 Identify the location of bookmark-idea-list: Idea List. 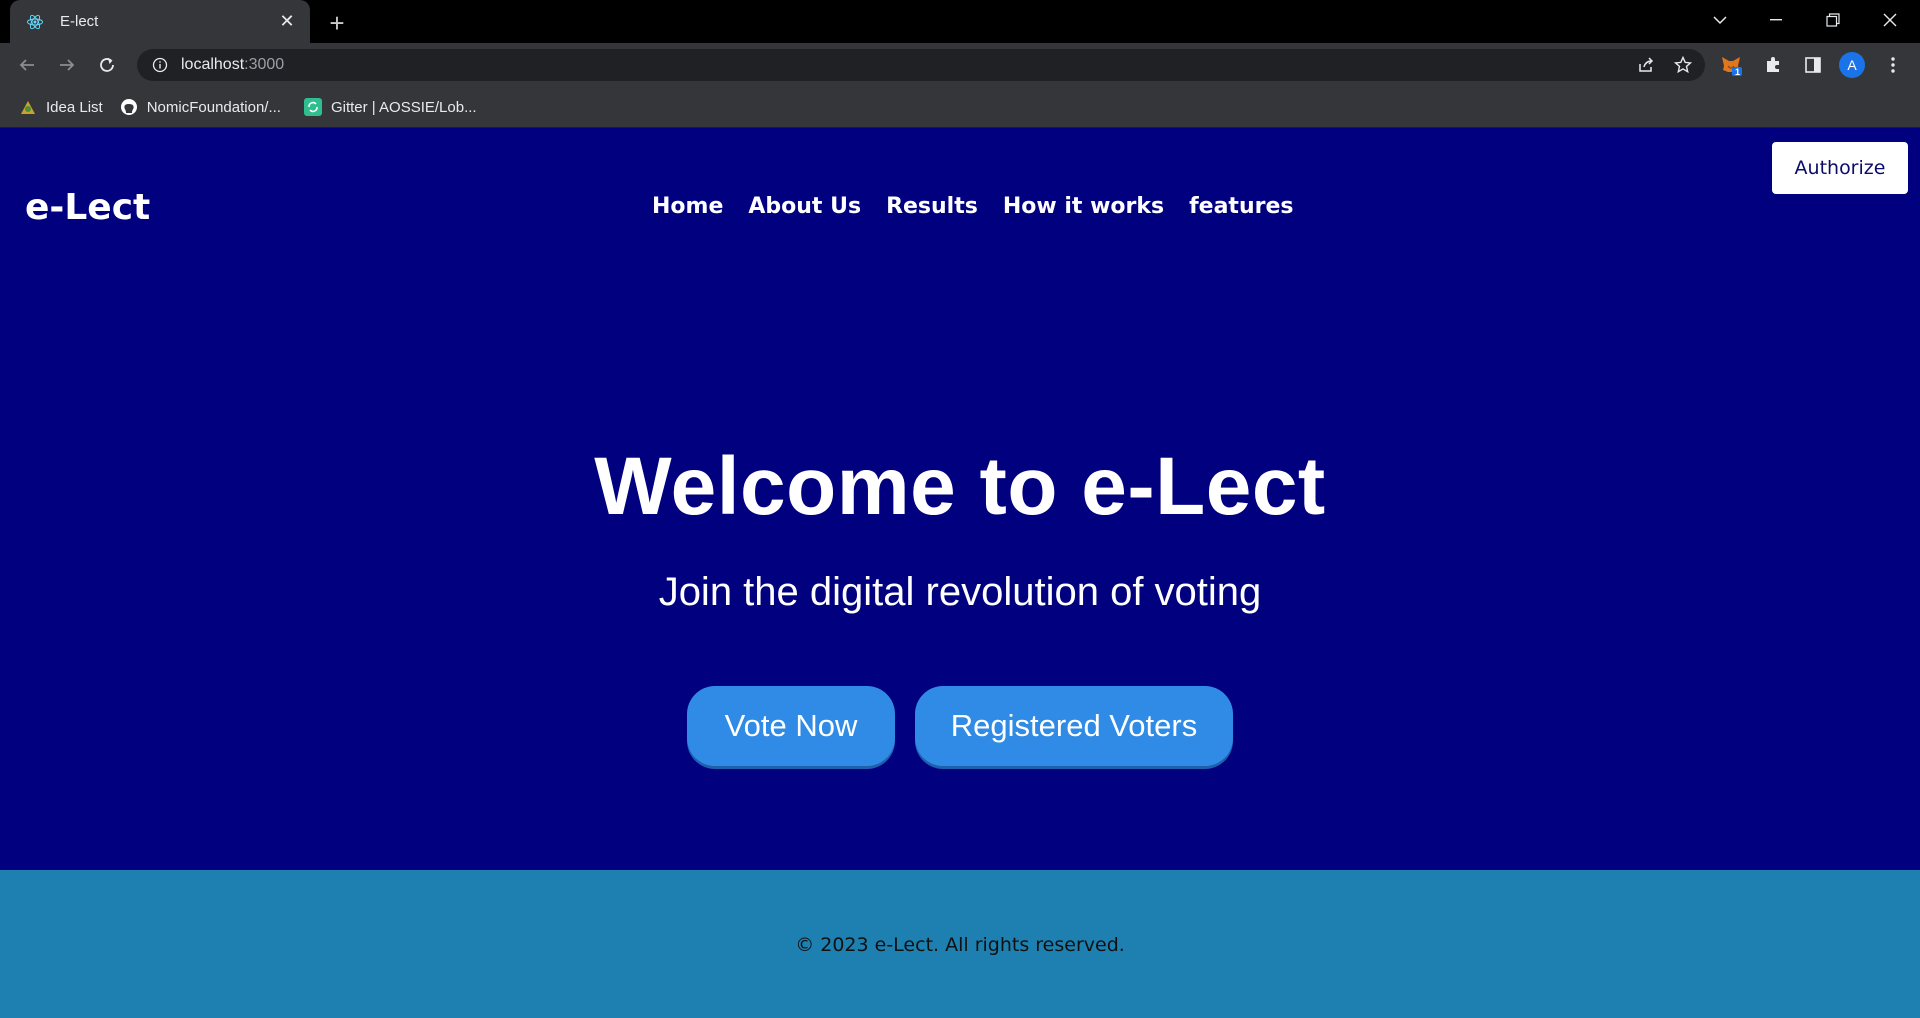
(60, 107).